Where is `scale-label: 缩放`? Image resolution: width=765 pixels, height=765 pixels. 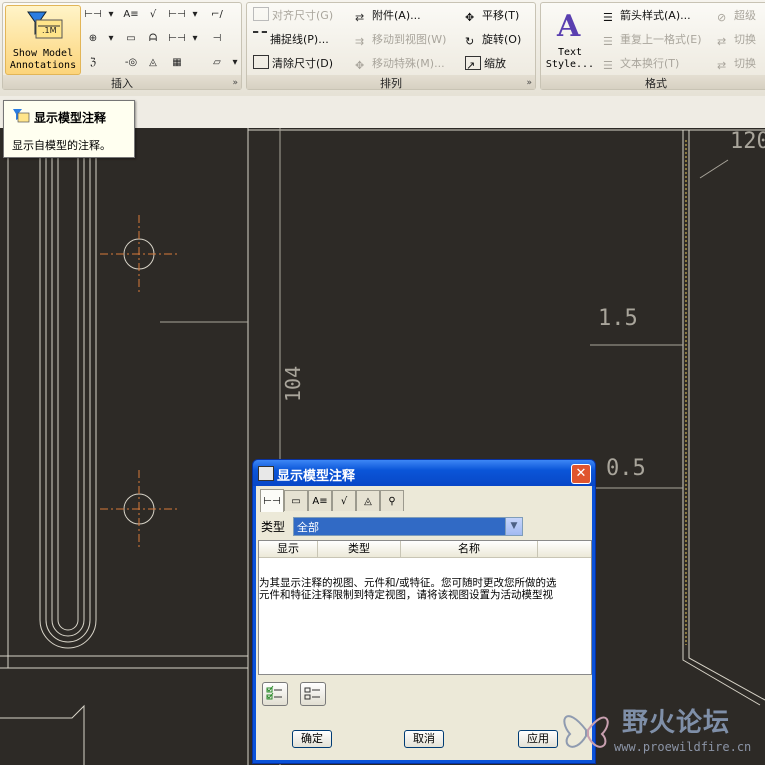
scale-label: 缩放 is located at coordinates (495, 63).